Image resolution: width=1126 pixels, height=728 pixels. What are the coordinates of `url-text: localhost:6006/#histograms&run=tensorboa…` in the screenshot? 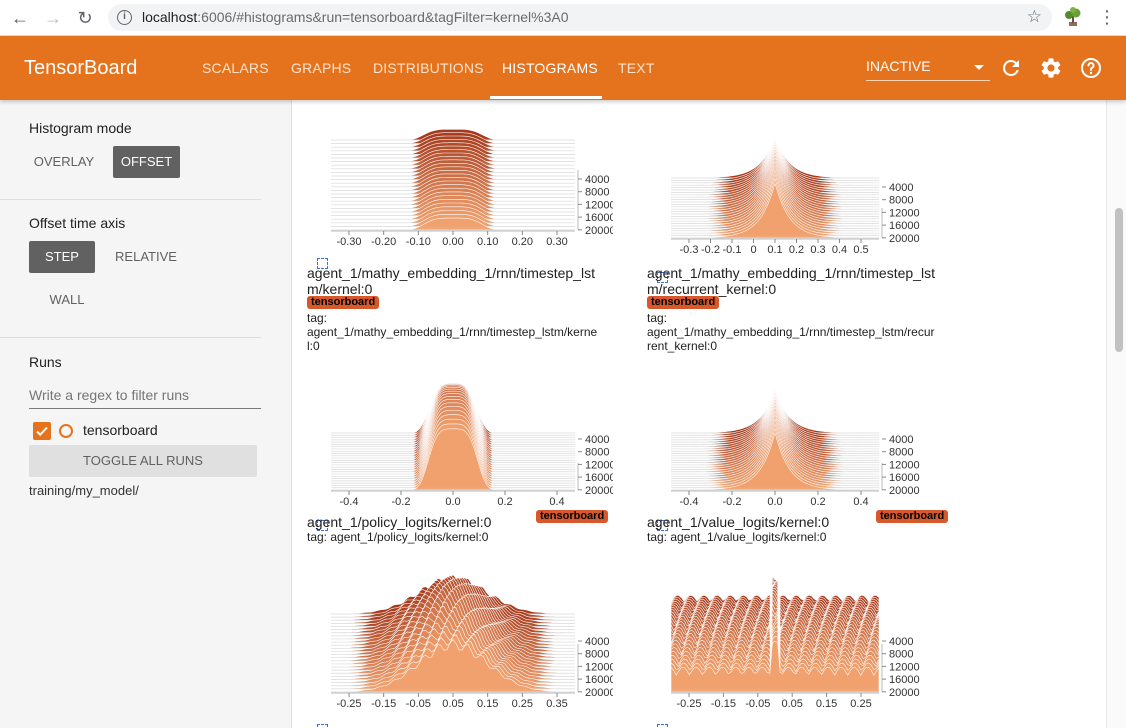 It's located at (355, 17).